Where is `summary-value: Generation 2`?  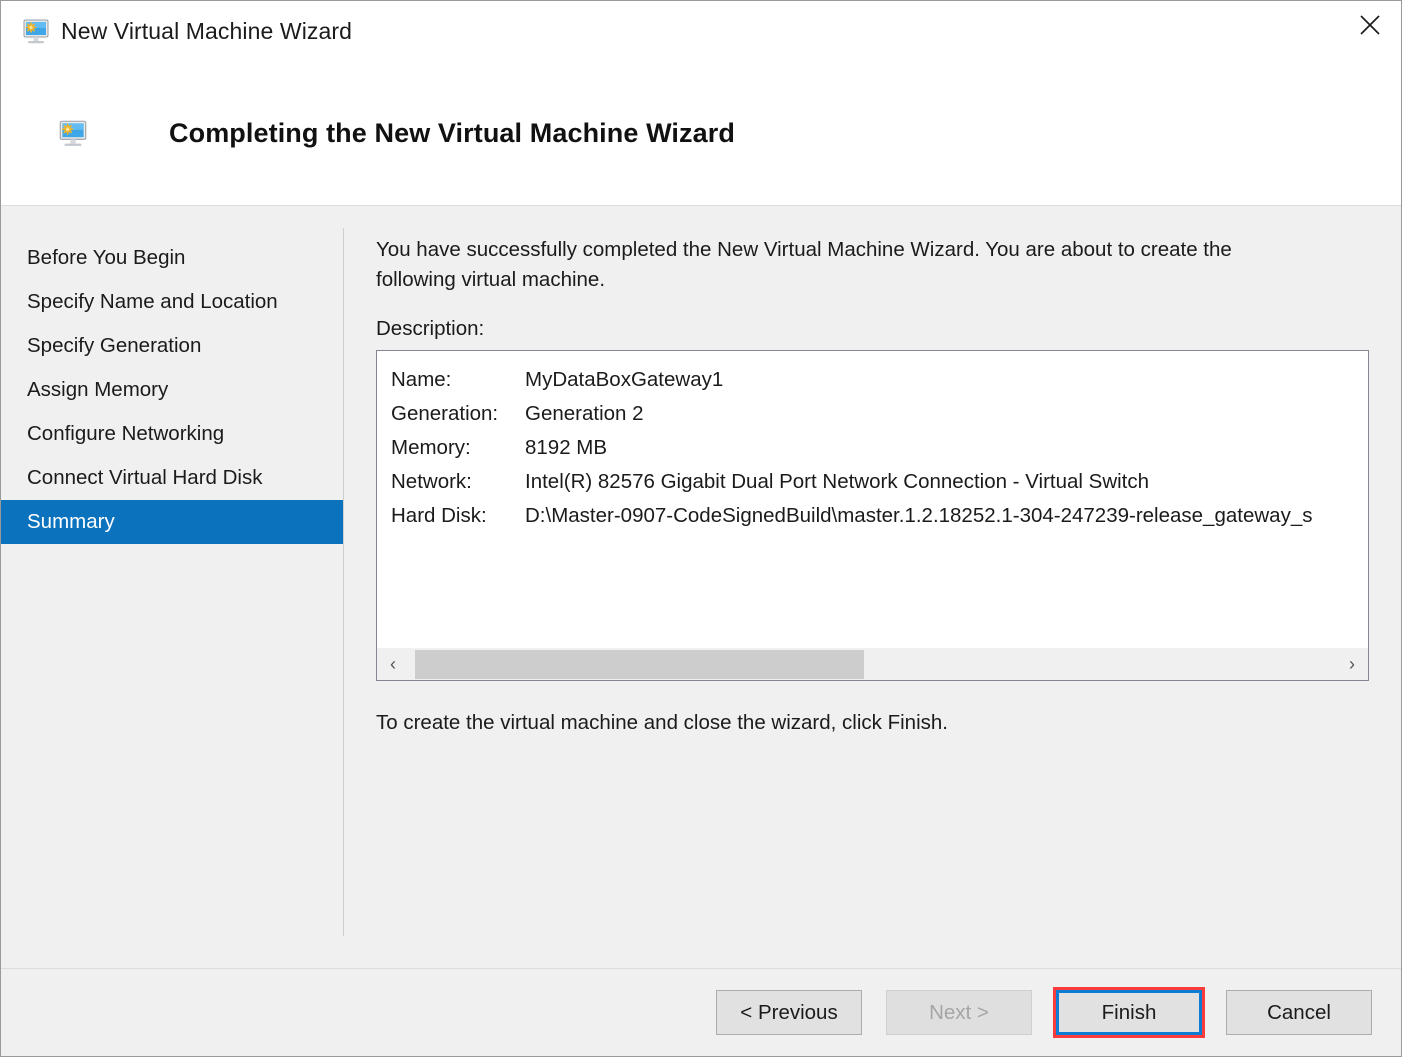 summary-value: Generation 2 is located at coordinates (584, 413).